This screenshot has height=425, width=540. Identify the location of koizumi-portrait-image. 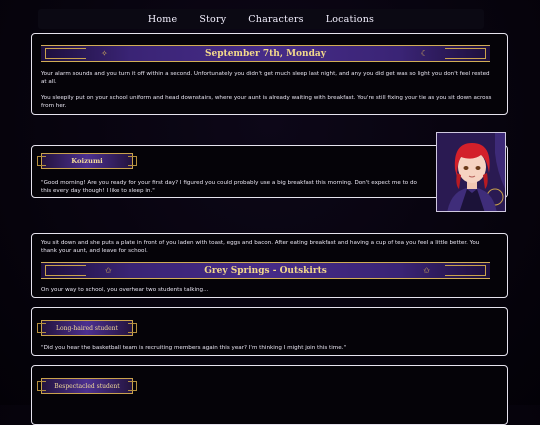
(471, 172).